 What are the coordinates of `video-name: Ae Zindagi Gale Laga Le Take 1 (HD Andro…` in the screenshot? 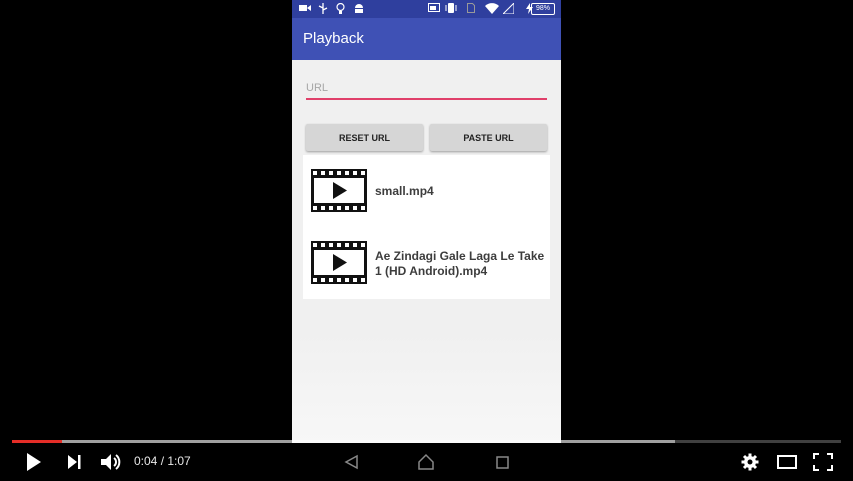 It's located at (460, 263).